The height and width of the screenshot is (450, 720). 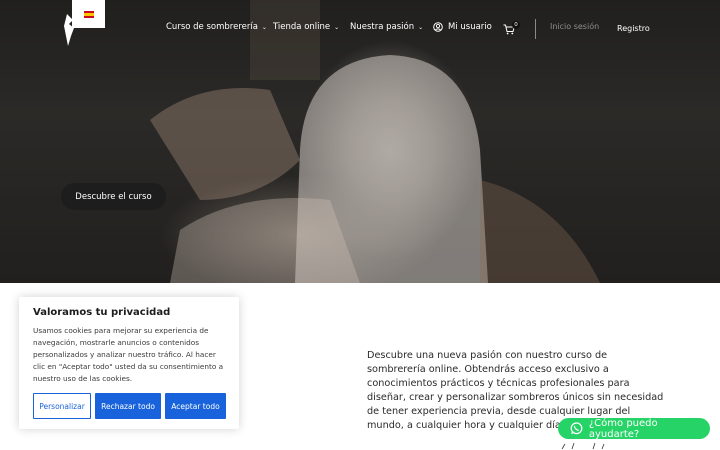 I want to click on nav-item-label: Curso de sombrerería, so click(x=212, y=27).